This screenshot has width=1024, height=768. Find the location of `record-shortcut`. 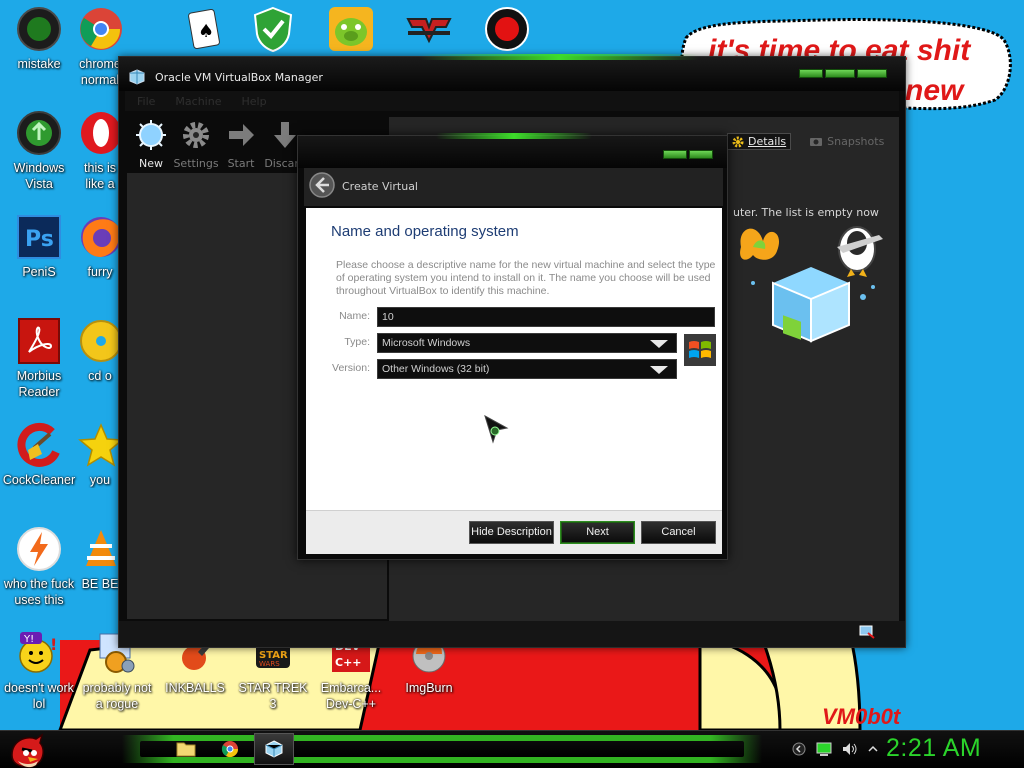

record-shortcut is located at coordinates (507, 31).